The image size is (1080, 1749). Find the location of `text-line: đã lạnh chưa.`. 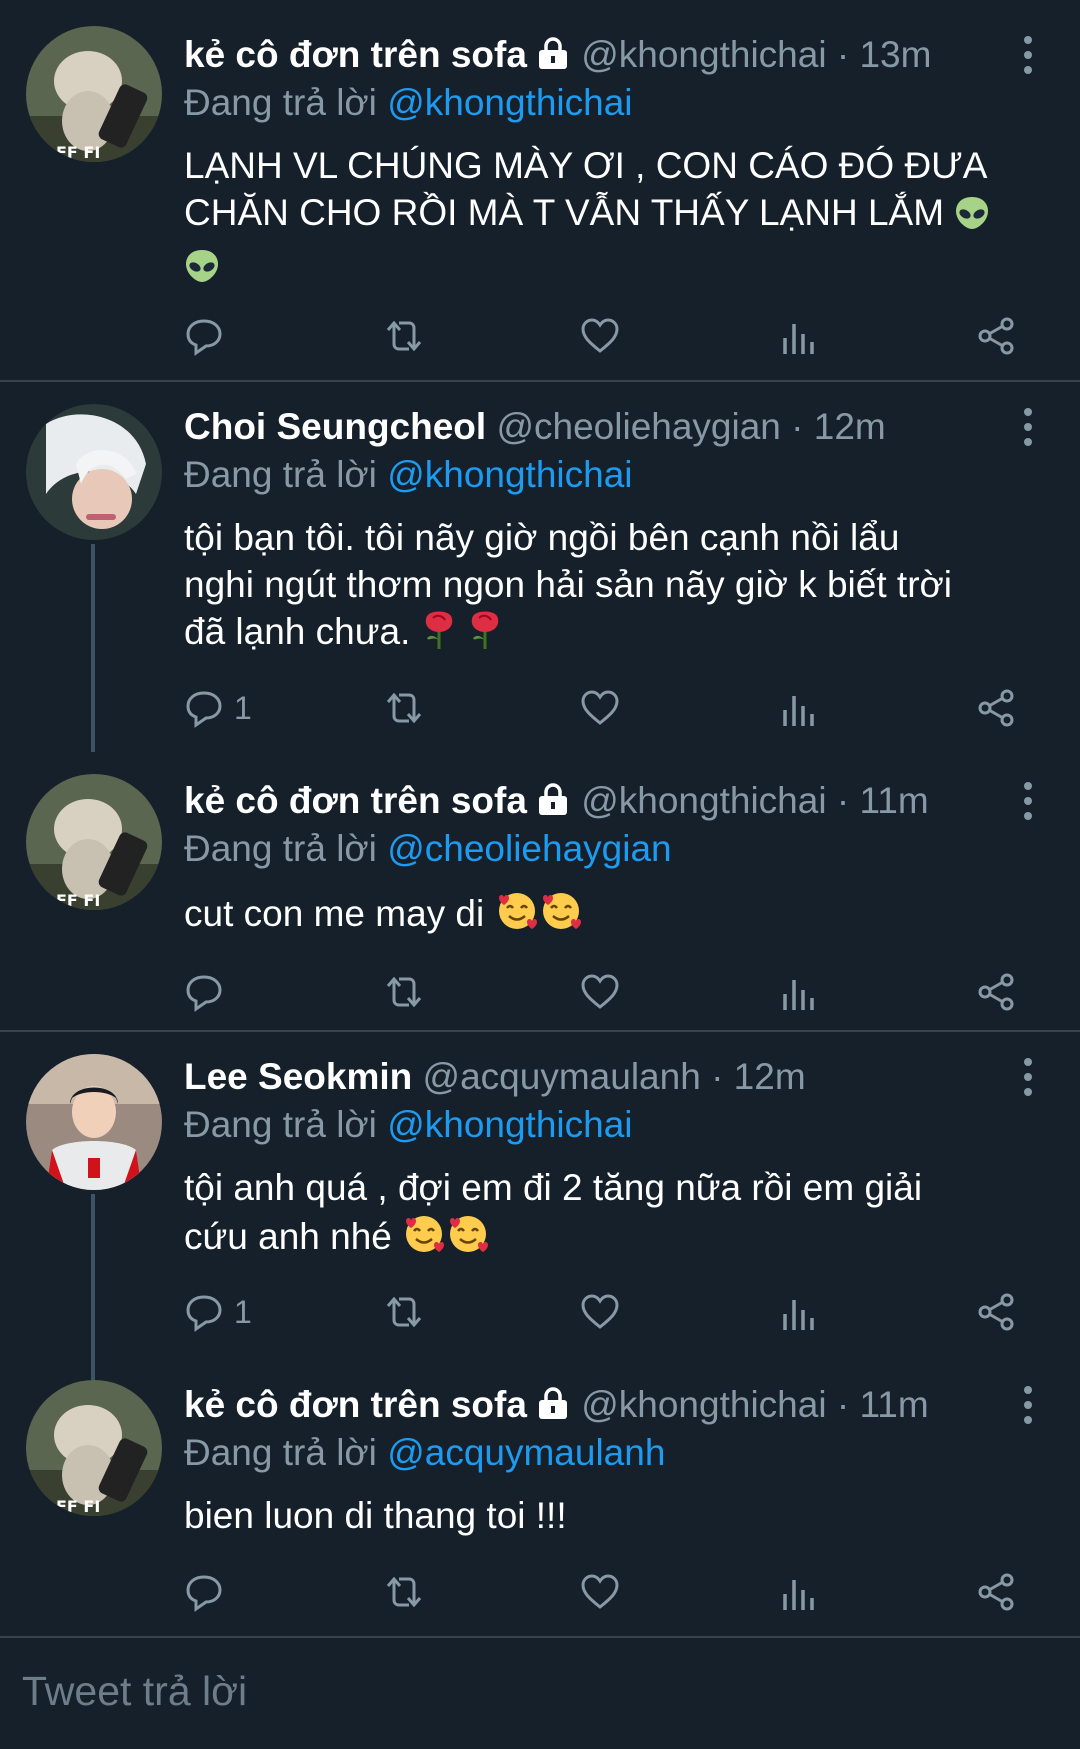

text-line: đã lạnh chưa. is located at coordinates (619, 634).